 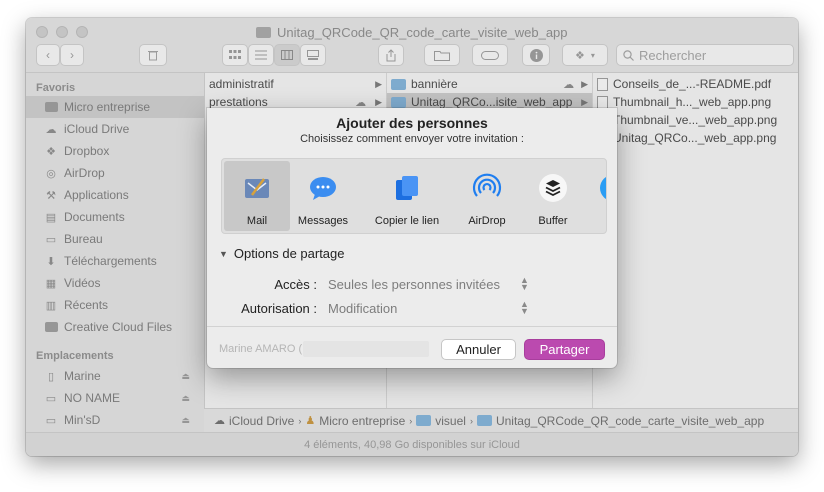 I want to click on share-confirm-button: Partager, so click(x=564, y=349).